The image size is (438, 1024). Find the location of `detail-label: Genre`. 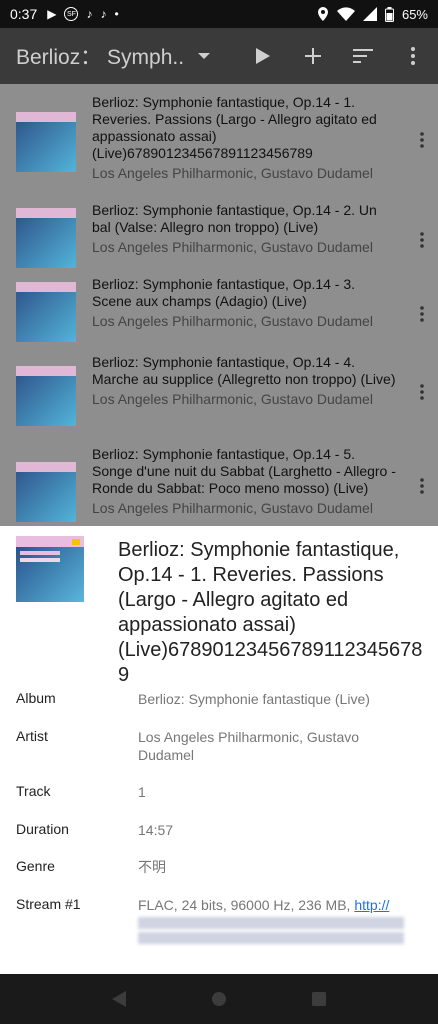

detail-label: Genre is located at coordinates (35, 866).